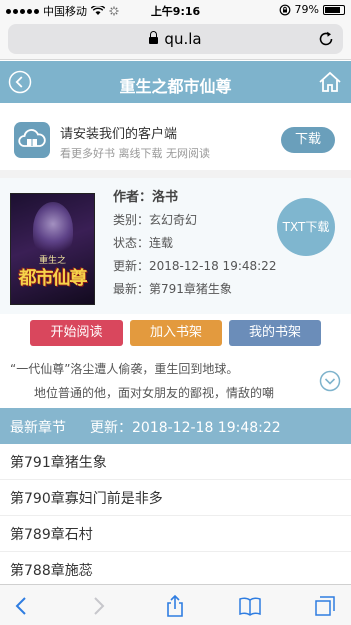 The height and width of the screenshot is (625, 351). Describe the element at coordinates (98, 606) in the screenshot. I see `forward-arrow-icon` at that location.